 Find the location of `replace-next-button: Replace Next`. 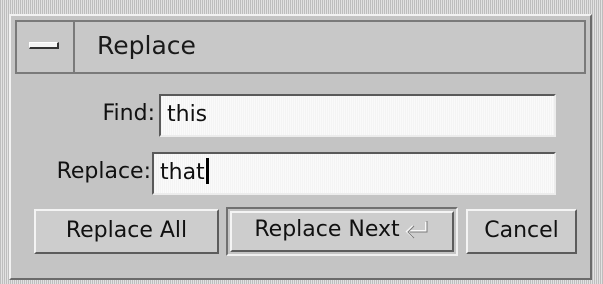

replace-next-button: Replace Next is located at coordinates (342, 231).